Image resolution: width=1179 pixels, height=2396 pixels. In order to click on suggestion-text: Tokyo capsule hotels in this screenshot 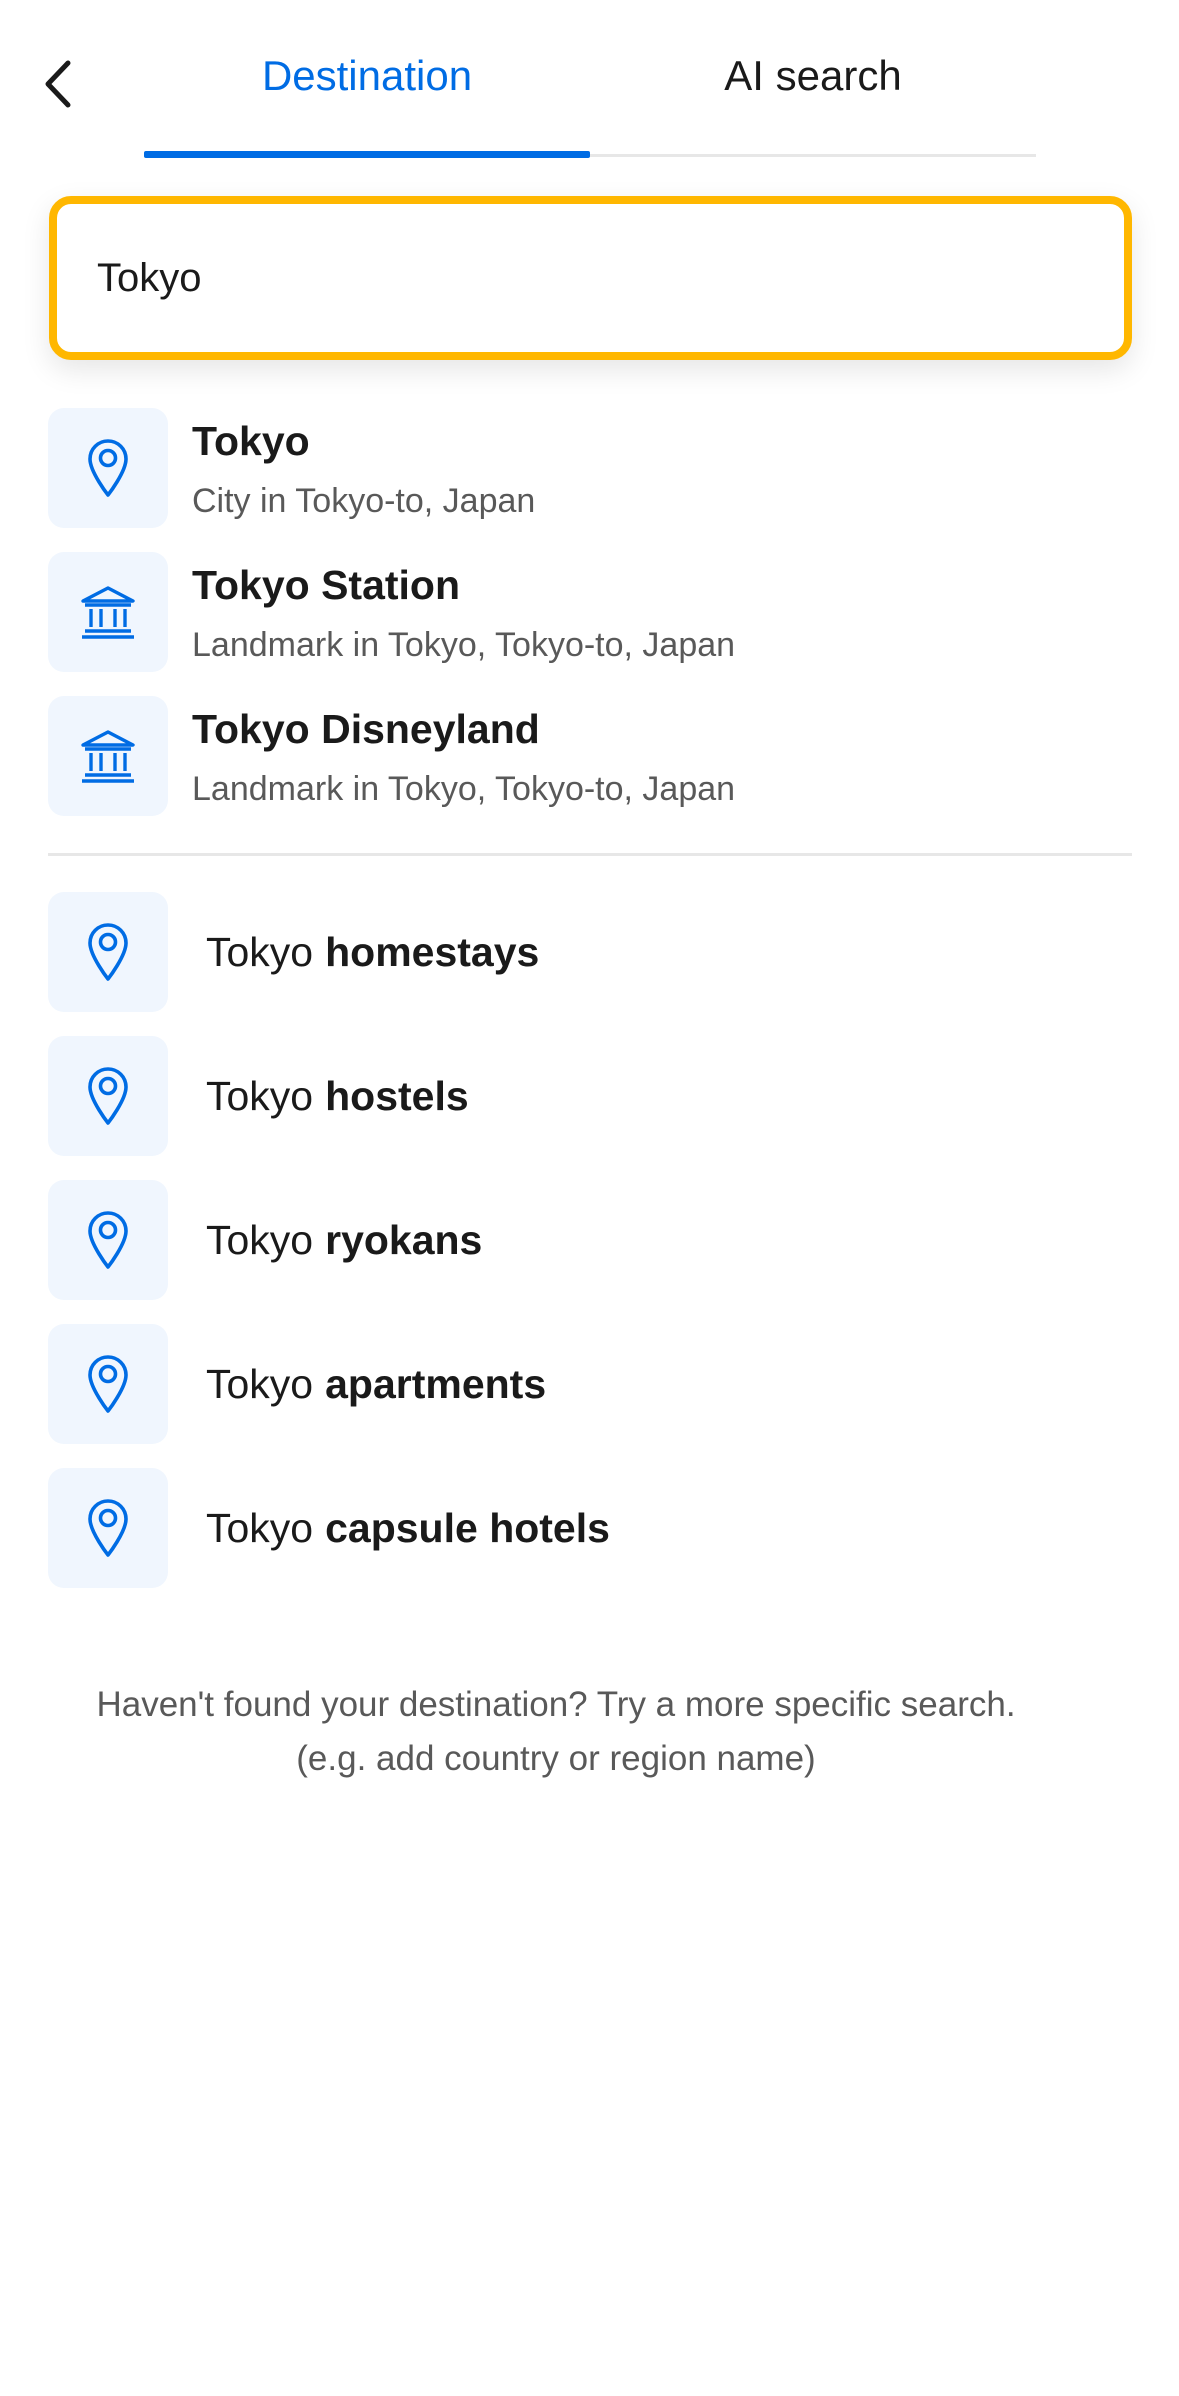, I will do `click(408, 1528)`.